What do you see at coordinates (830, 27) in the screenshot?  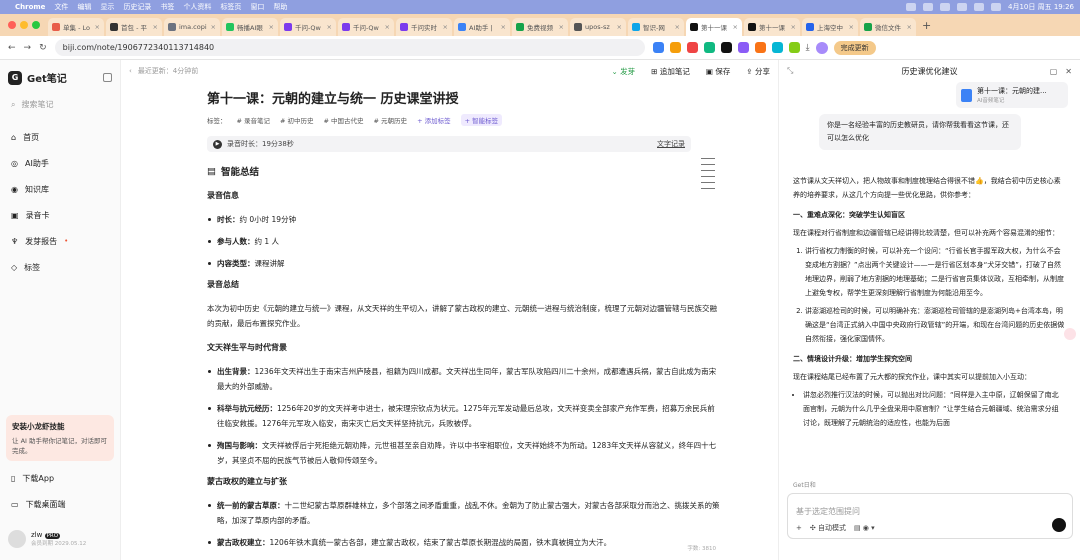 I see `browser-tab: 上海空中 ×` at bounding box center [830, 27].